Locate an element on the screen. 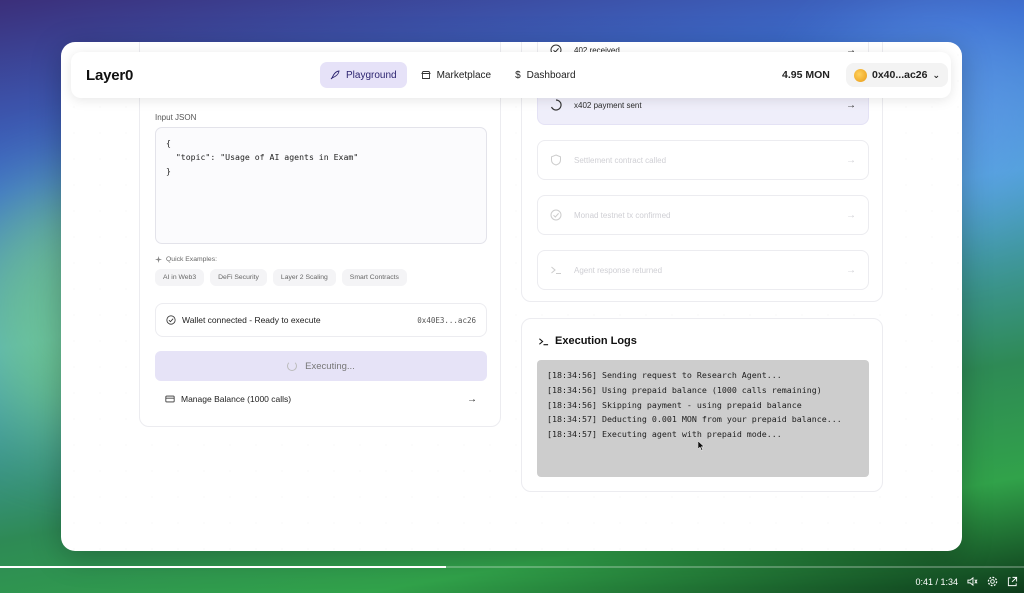  video-time: 0:41 / 1:34 is located at coordinates (936, 581).